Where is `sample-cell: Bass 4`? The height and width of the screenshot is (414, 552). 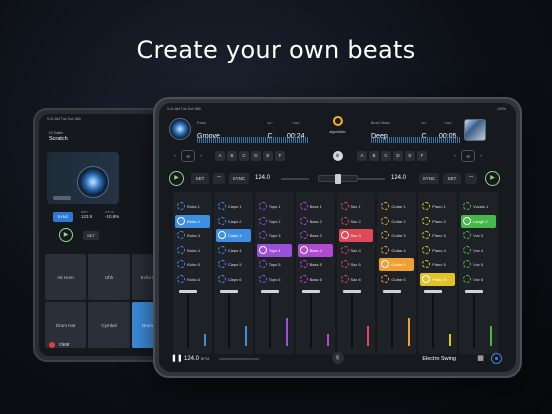 sample-cell: Bass 4 is located at coordinates (315, 250).